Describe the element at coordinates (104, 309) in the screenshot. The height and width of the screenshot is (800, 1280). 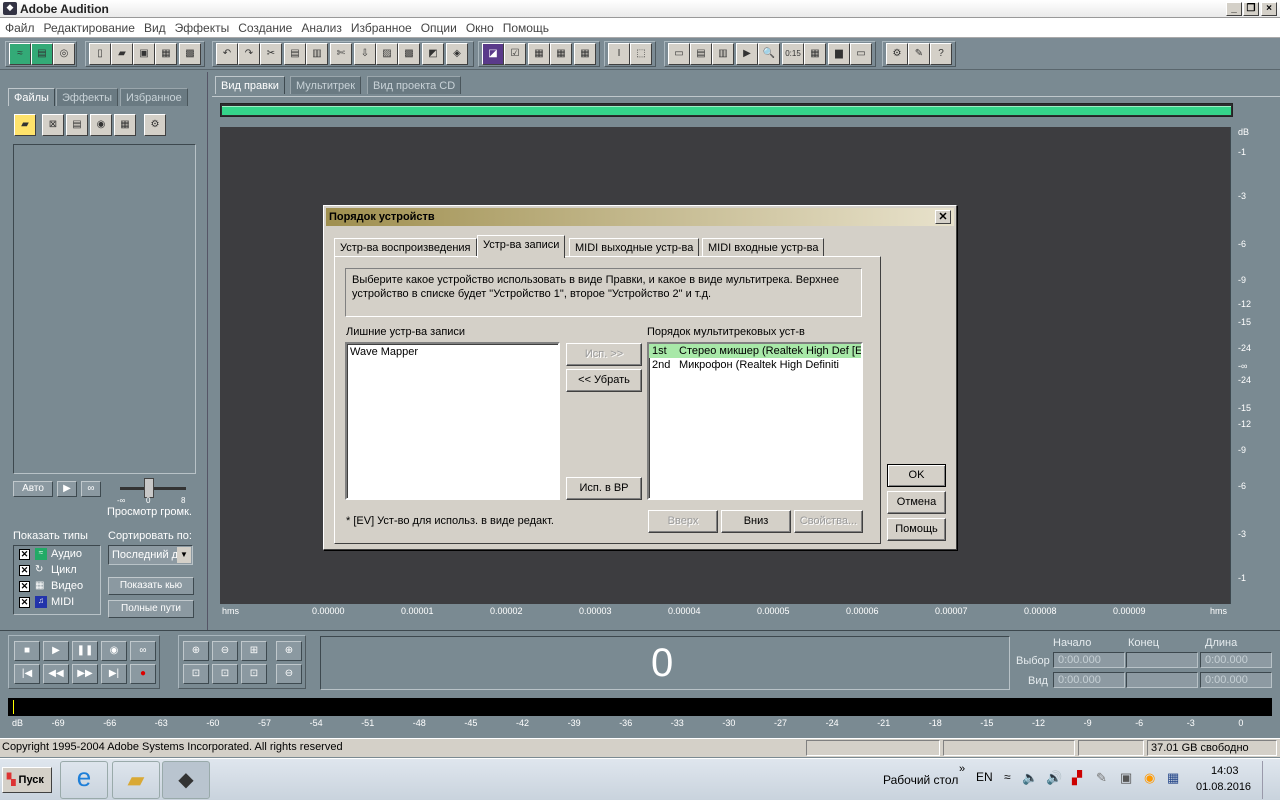
I see `file-list` at that location.